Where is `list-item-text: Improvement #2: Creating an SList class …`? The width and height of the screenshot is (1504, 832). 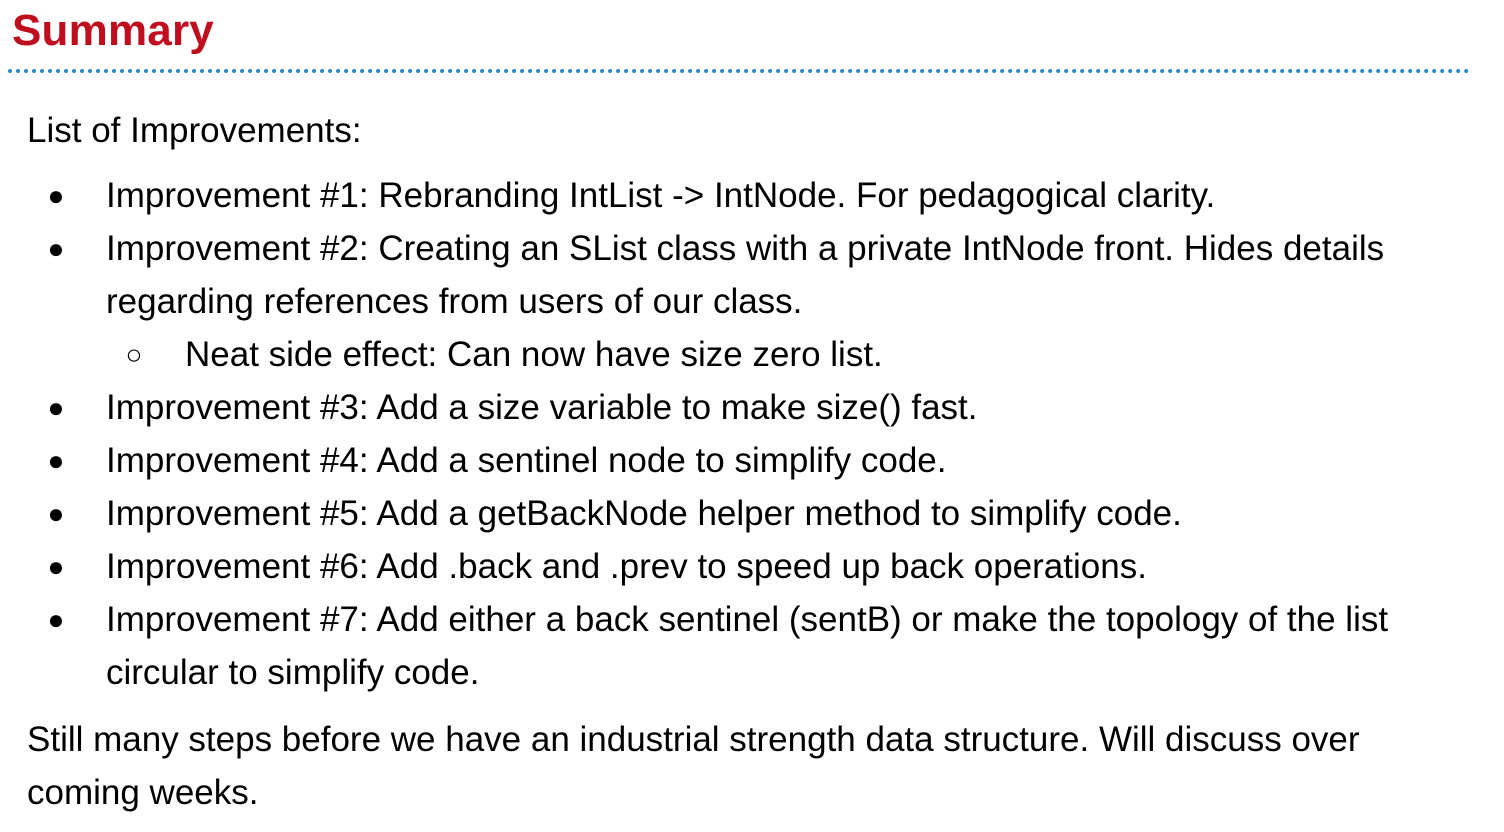
list-item-text: Improvement #2: Creating an SList class … is located at coordinates (745, 275).